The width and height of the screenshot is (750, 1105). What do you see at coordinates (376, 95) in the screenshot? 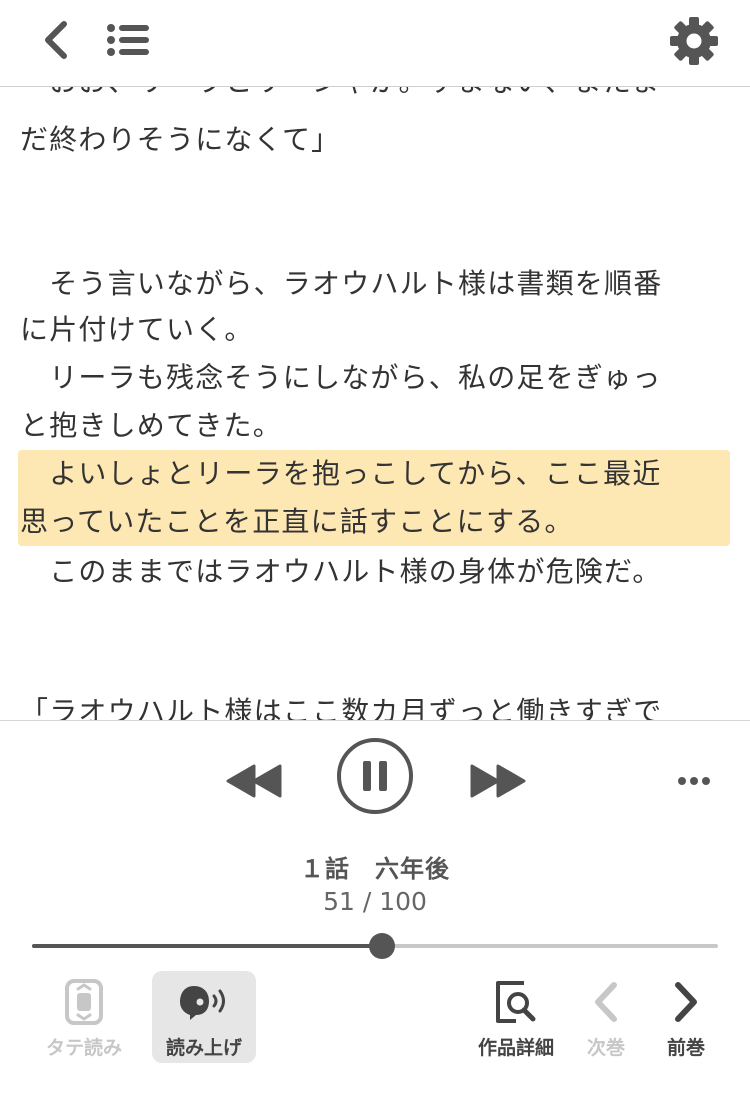
I see `text-line: 「おお、リーラとリーシャか。すまない、またま` at bounding box center [376, 95].